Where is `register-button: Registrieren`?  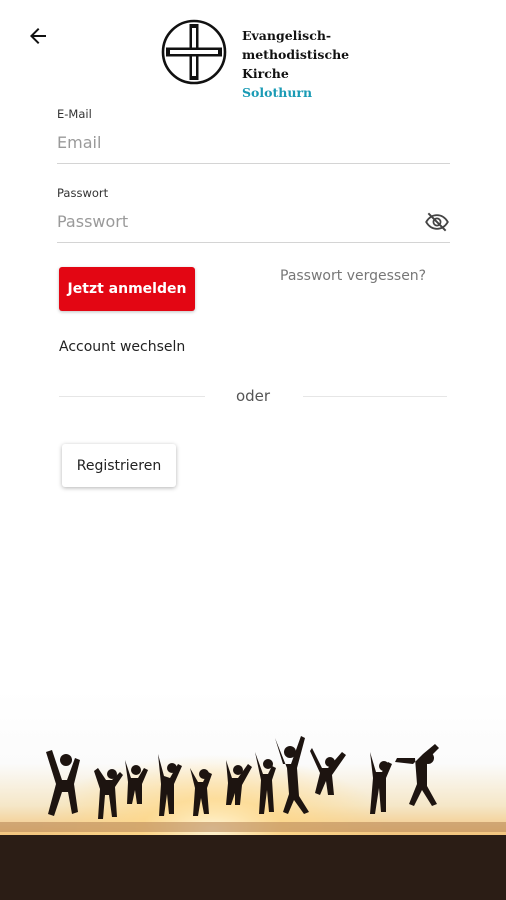
register-button: Registrieren is located at coordinates (119, 465).